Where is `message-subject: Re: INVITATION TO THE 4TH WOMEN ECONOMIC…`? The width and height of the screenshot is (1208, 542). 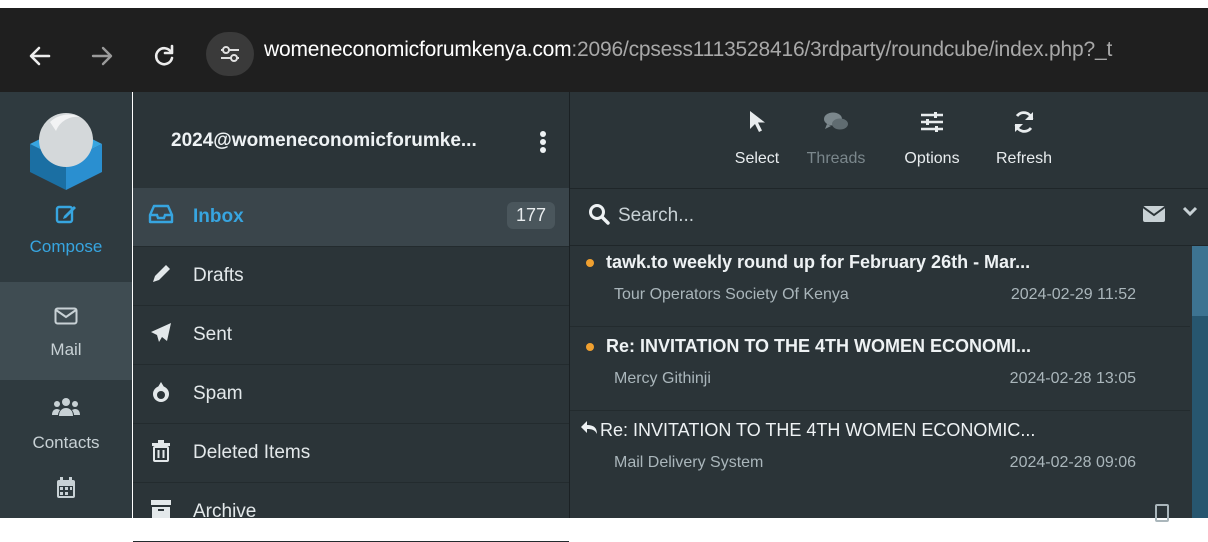
message-subject: Re: INVITATION TO THE 4TH WOMEN ECONOMIC… is located at coordinates (807, 430).